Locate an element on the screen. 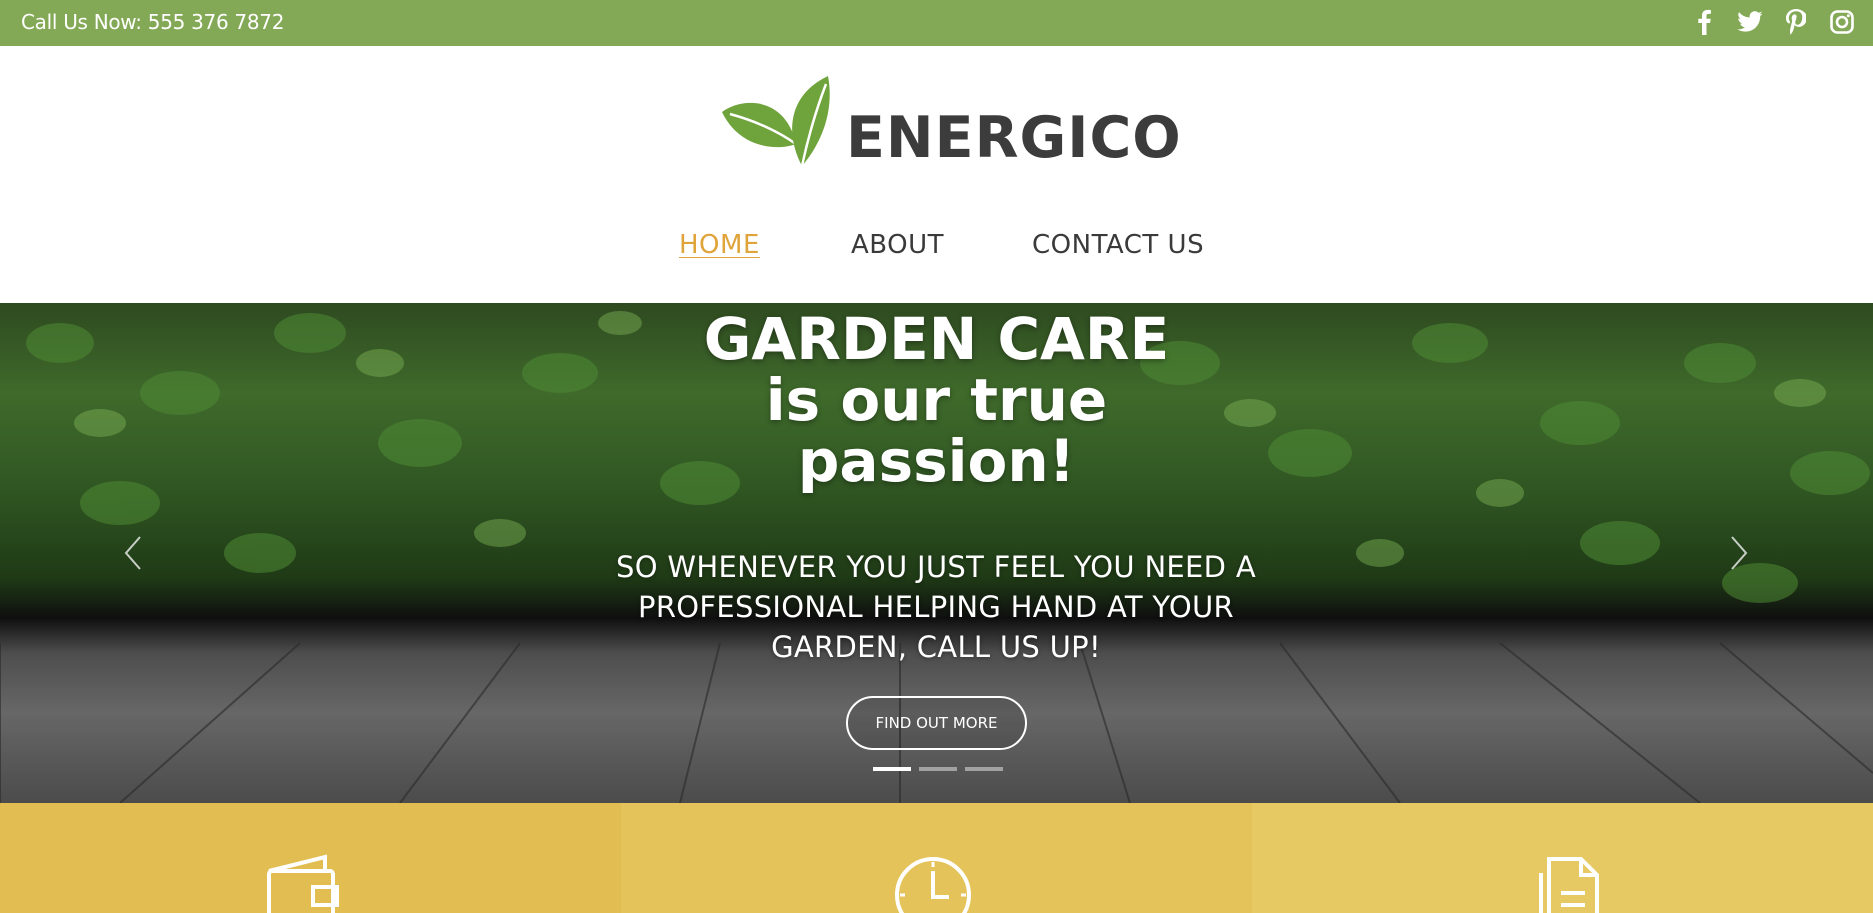  clock-icon is located at coordinates (933, 885).